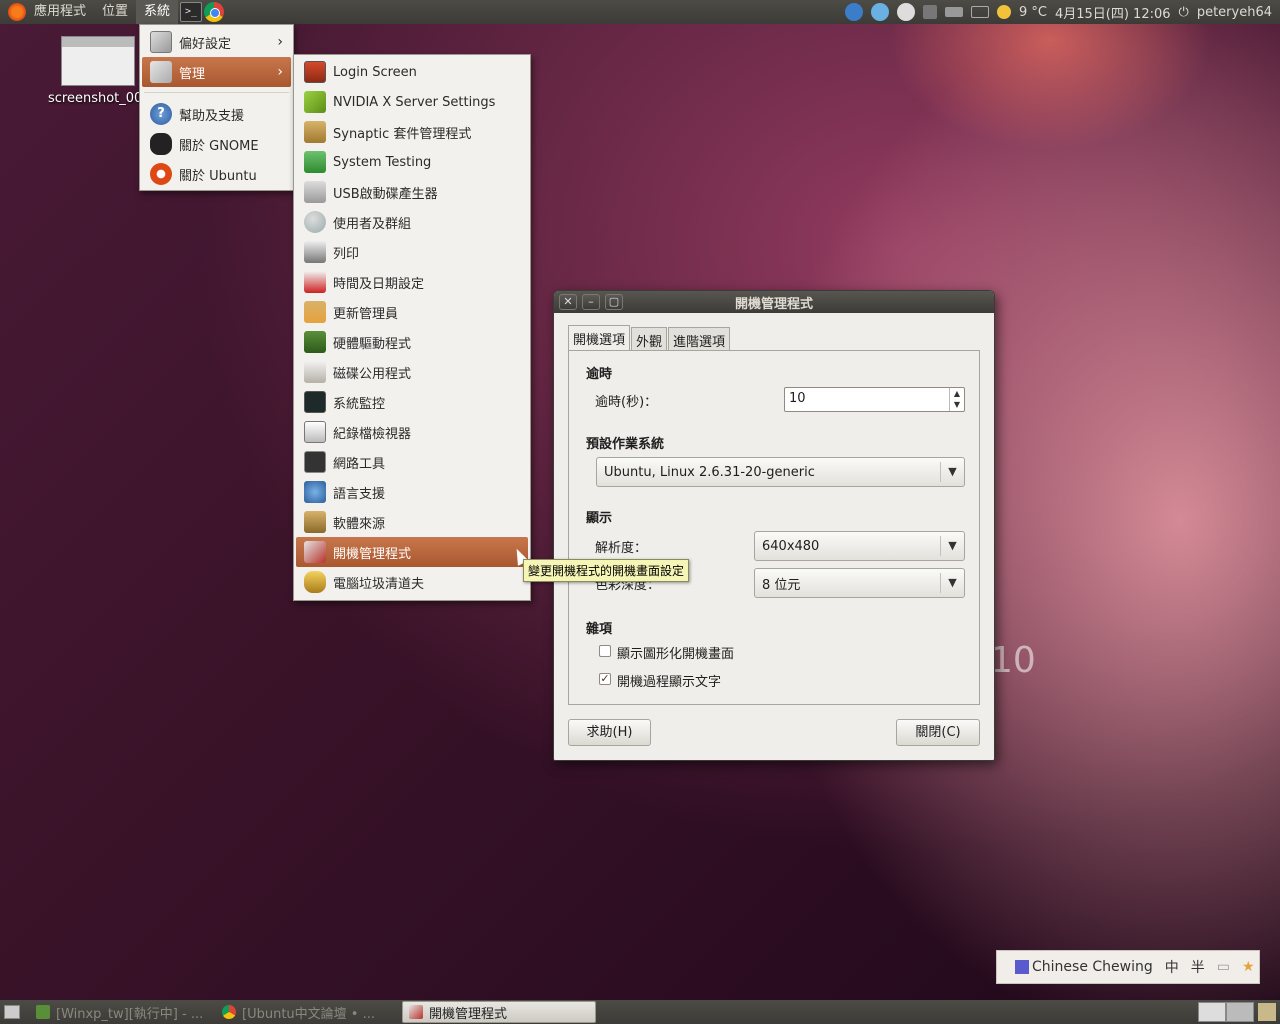 Image resolution: width=1280 pixels, height=1024 pixels. What do you see at coordinates (412, 462) in the screenshot?
I see `menu-item-network-tools: 網路工具` at bounding box center [412, 462].